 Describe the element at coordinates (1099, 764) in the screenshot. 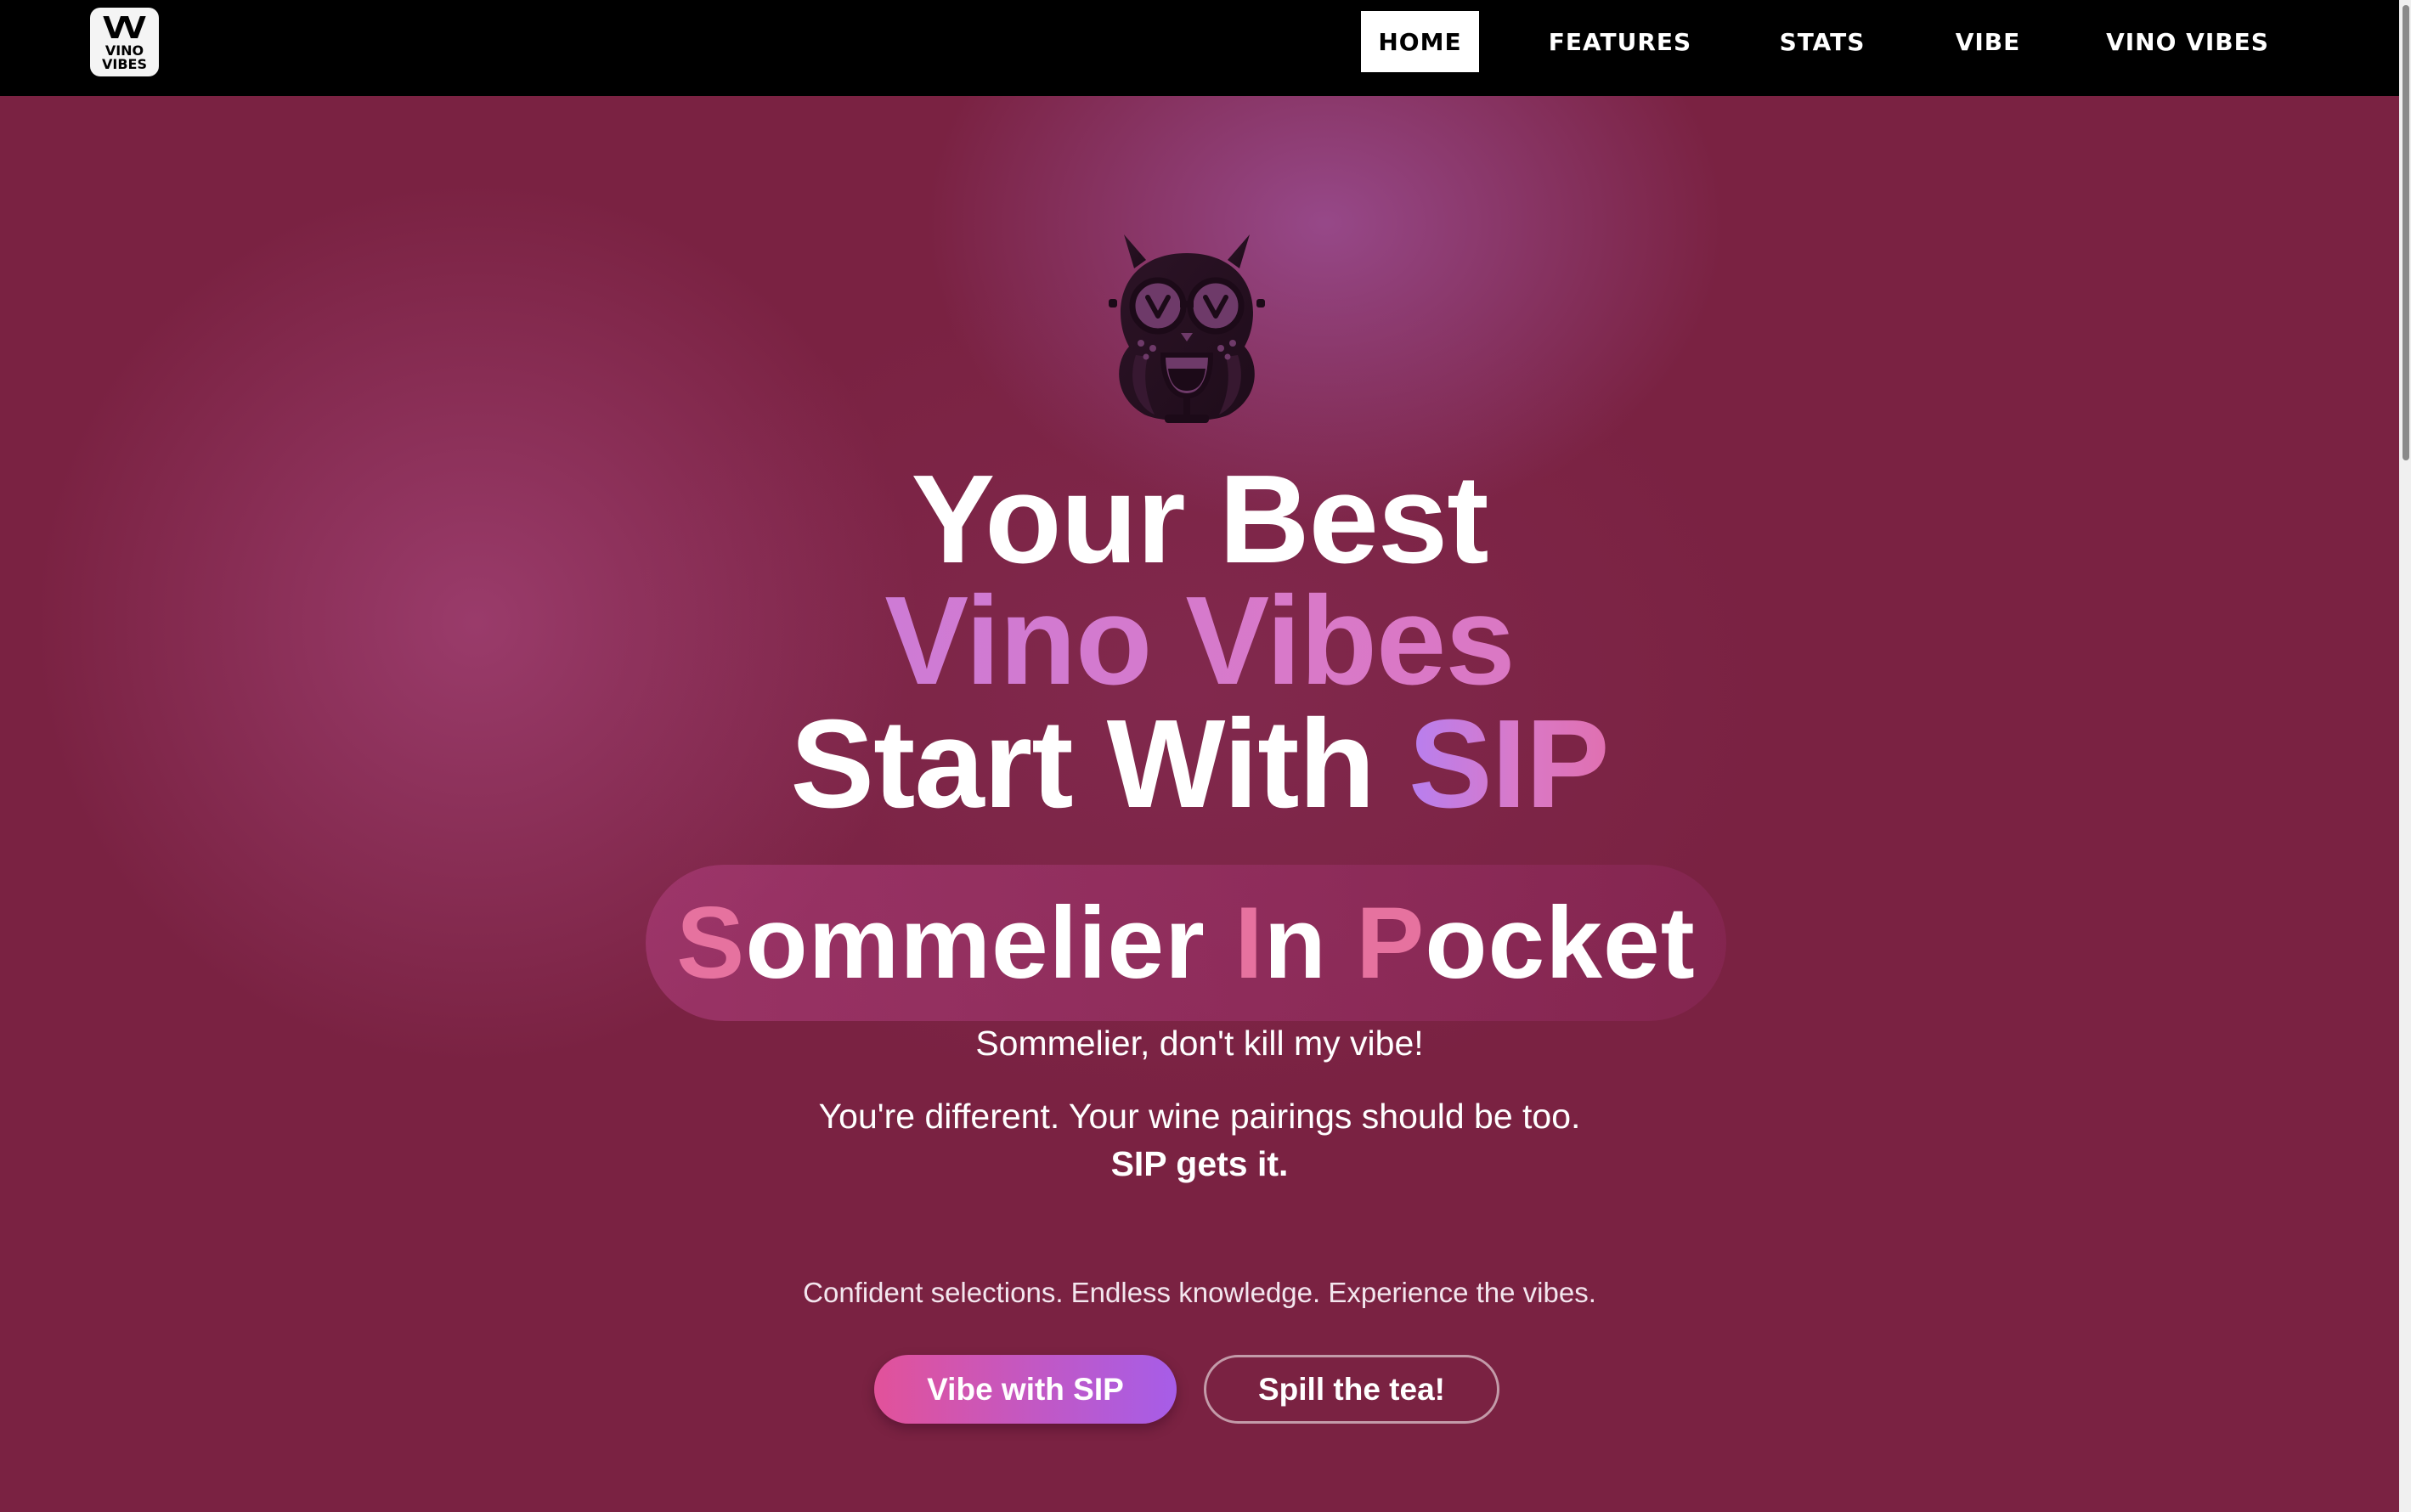

I see `headline-line-3-prefix: Start With` at that location.